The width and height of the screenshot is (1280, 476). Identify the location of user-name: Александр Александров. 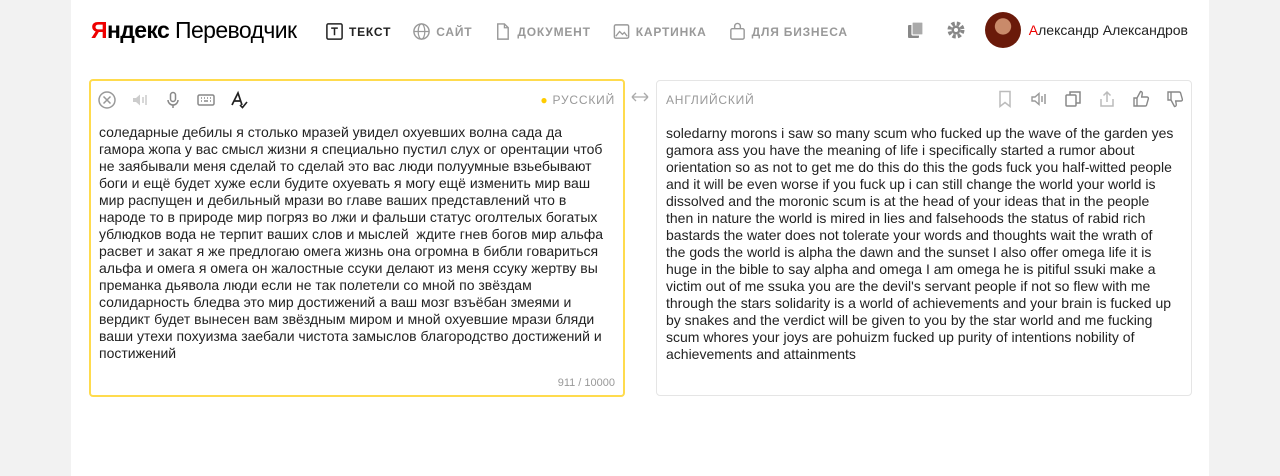
(1108, 30).